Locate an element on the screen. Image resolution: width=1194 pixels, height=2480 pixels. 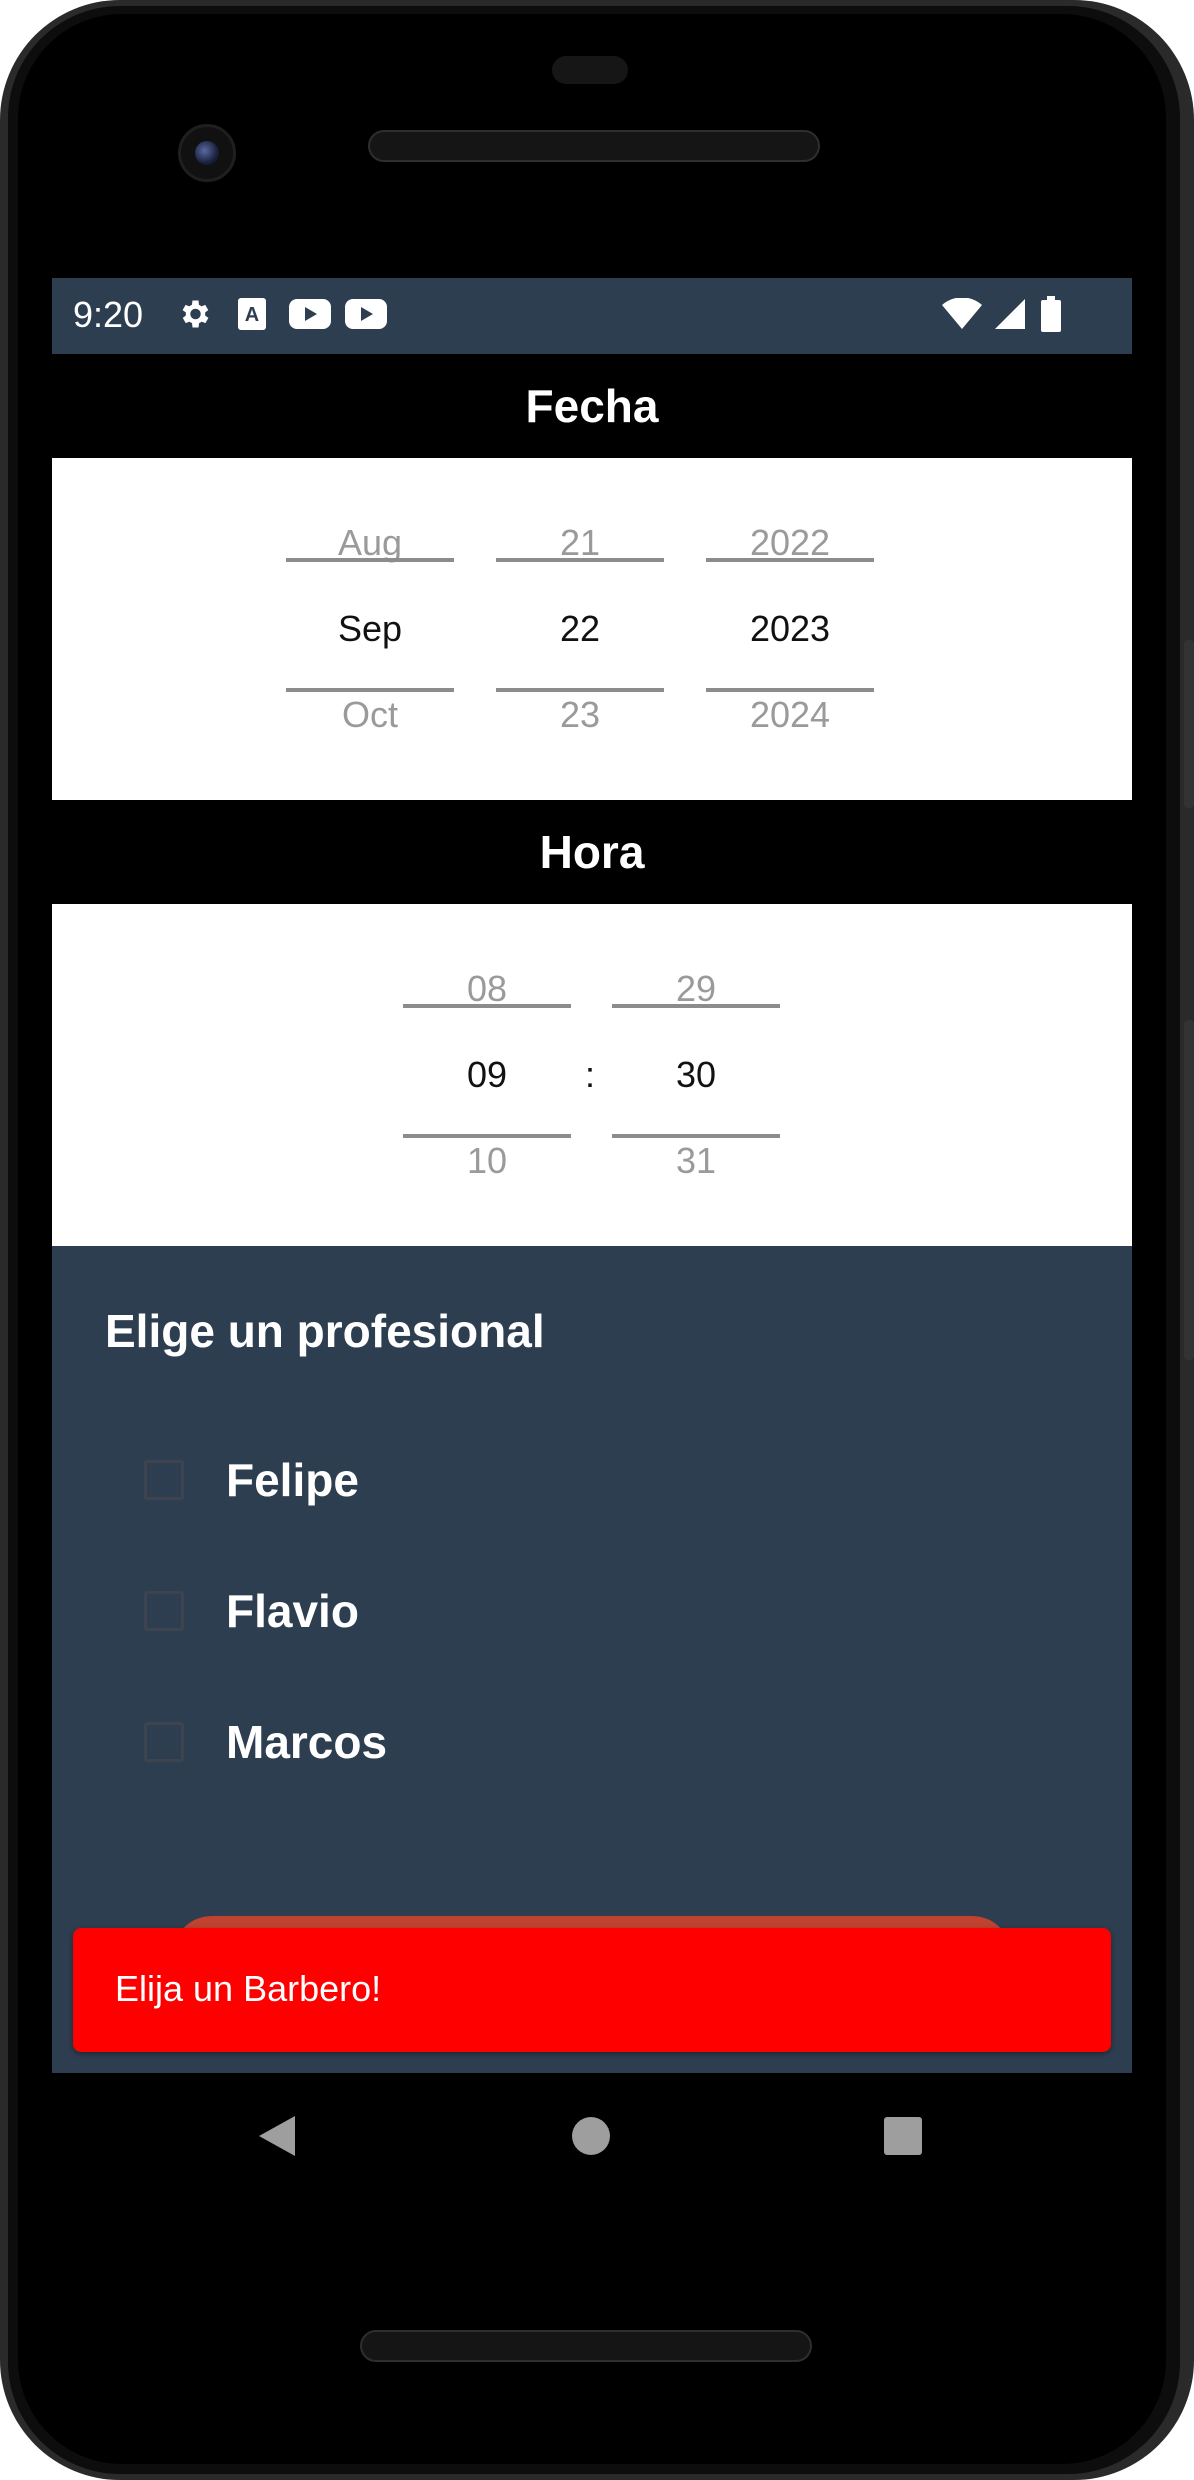
day-wheel: 21 22 23 is located at coordinates (580, 629).